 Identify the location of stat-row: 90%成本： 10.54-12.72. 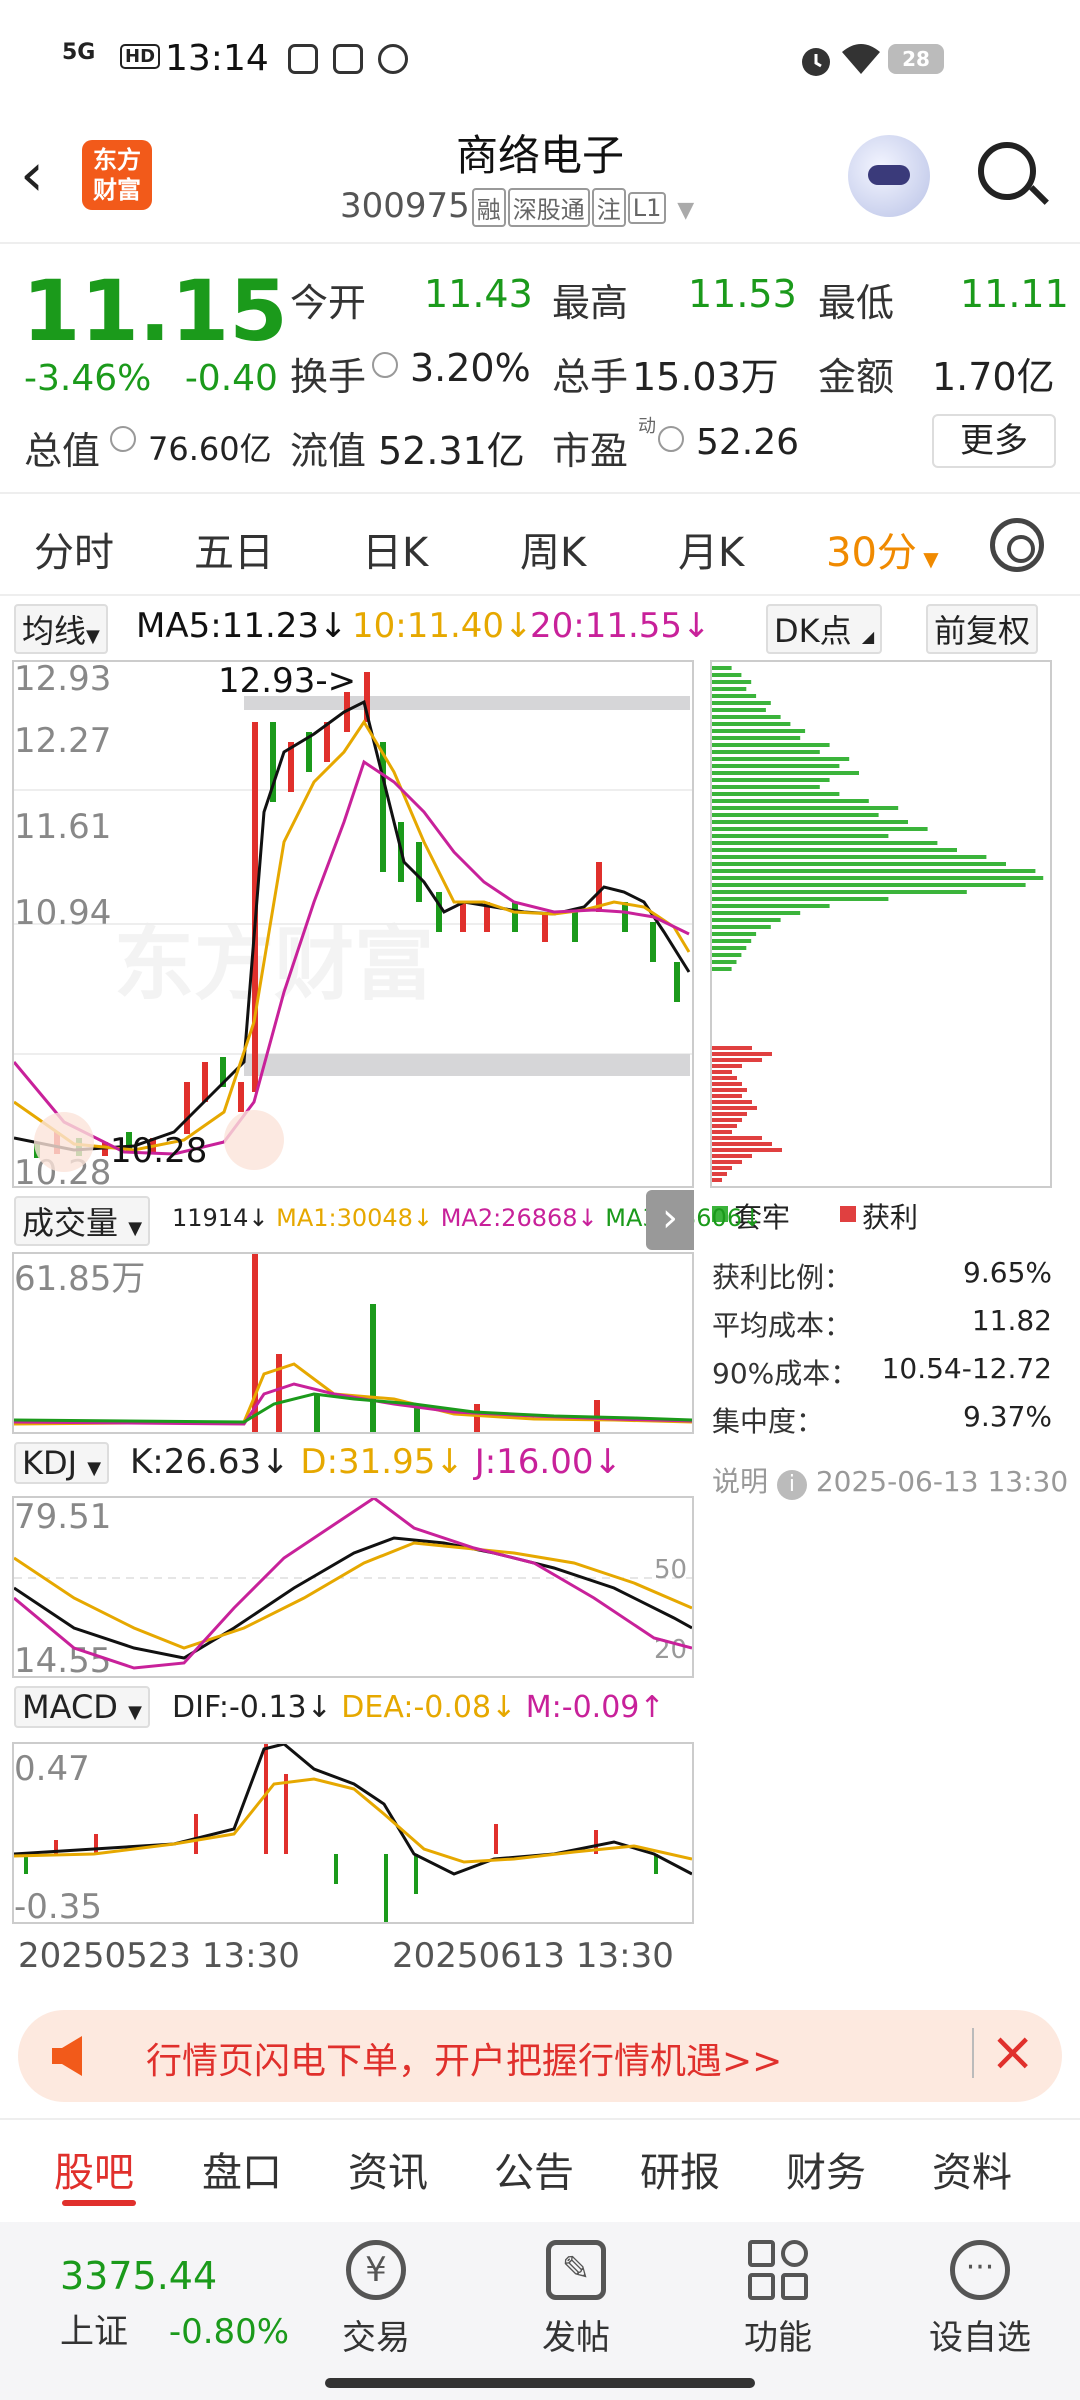
(882, 1376).